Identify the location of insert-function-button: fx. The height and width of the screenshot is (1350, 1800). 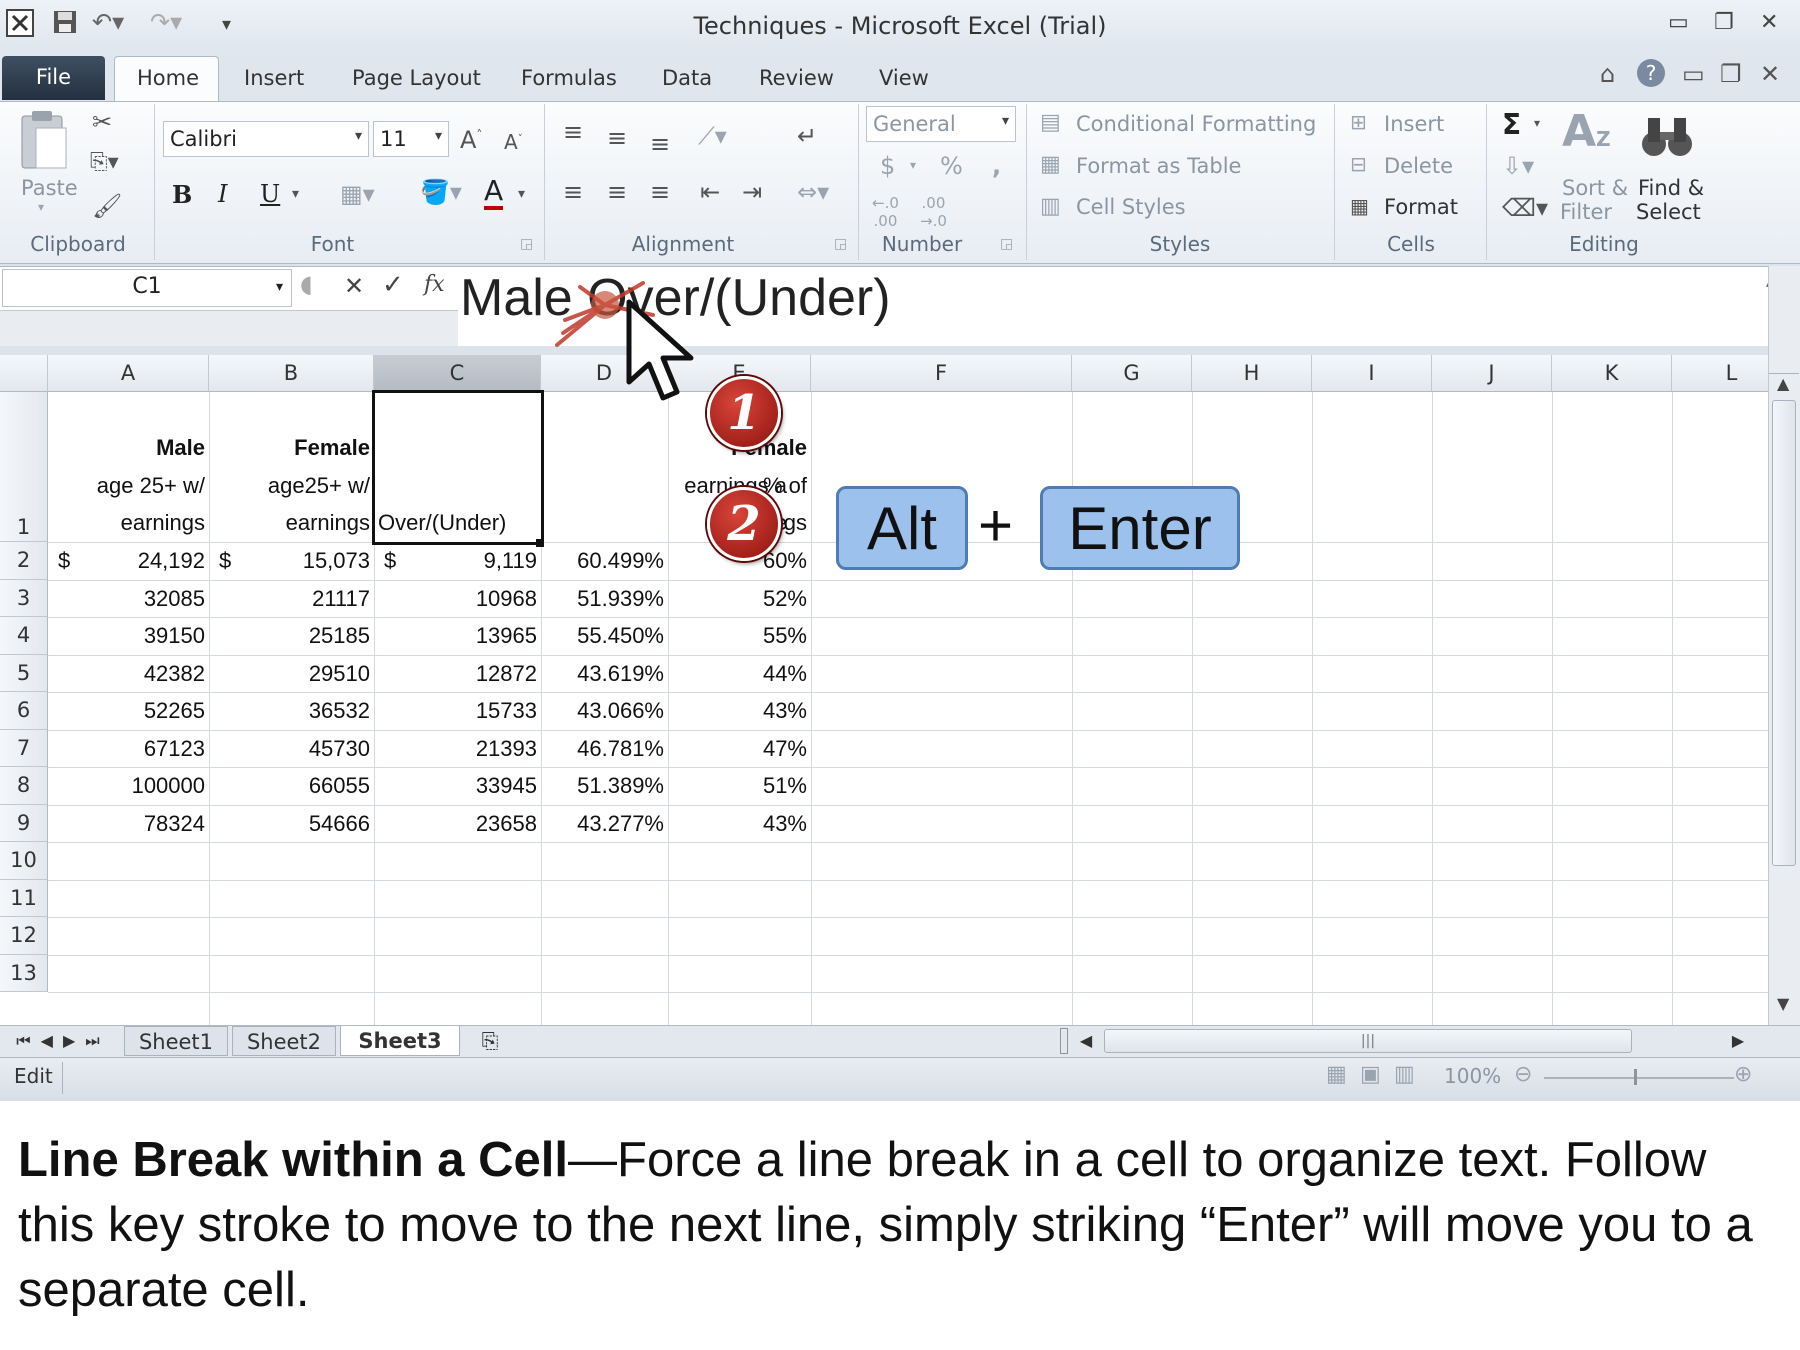
(434, 284).